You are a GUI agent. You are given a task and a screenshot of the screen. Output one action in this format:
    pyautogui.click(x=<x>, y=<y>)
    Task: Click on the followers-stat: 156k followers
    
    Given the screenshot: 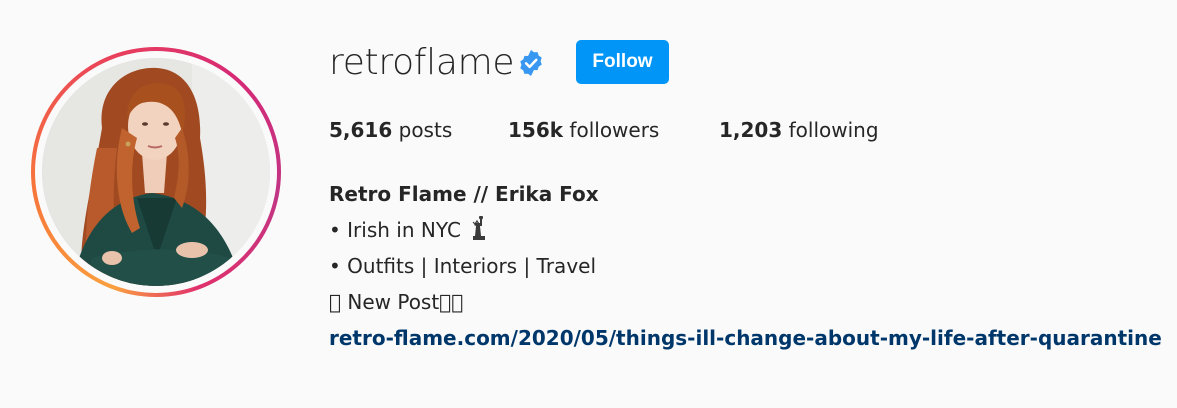 What is the action you would take?
    pyautogui.click(x=583, y=130)
    